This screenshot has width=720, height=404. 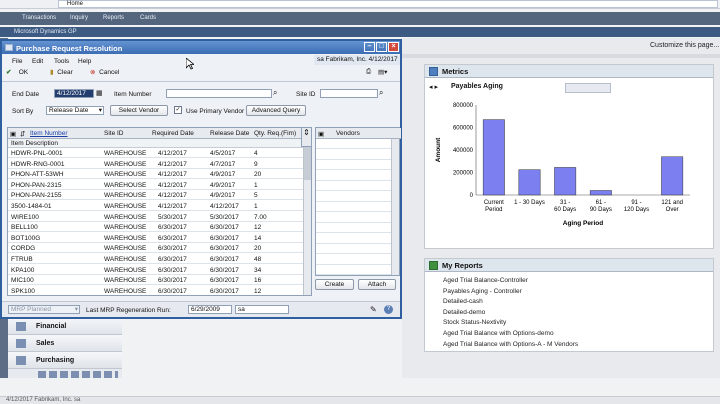 I want to click on table-row: WIRE100 WAREHOUSE 5/30/2017 5/30/2017 7.00, so click(x=156, y=217).